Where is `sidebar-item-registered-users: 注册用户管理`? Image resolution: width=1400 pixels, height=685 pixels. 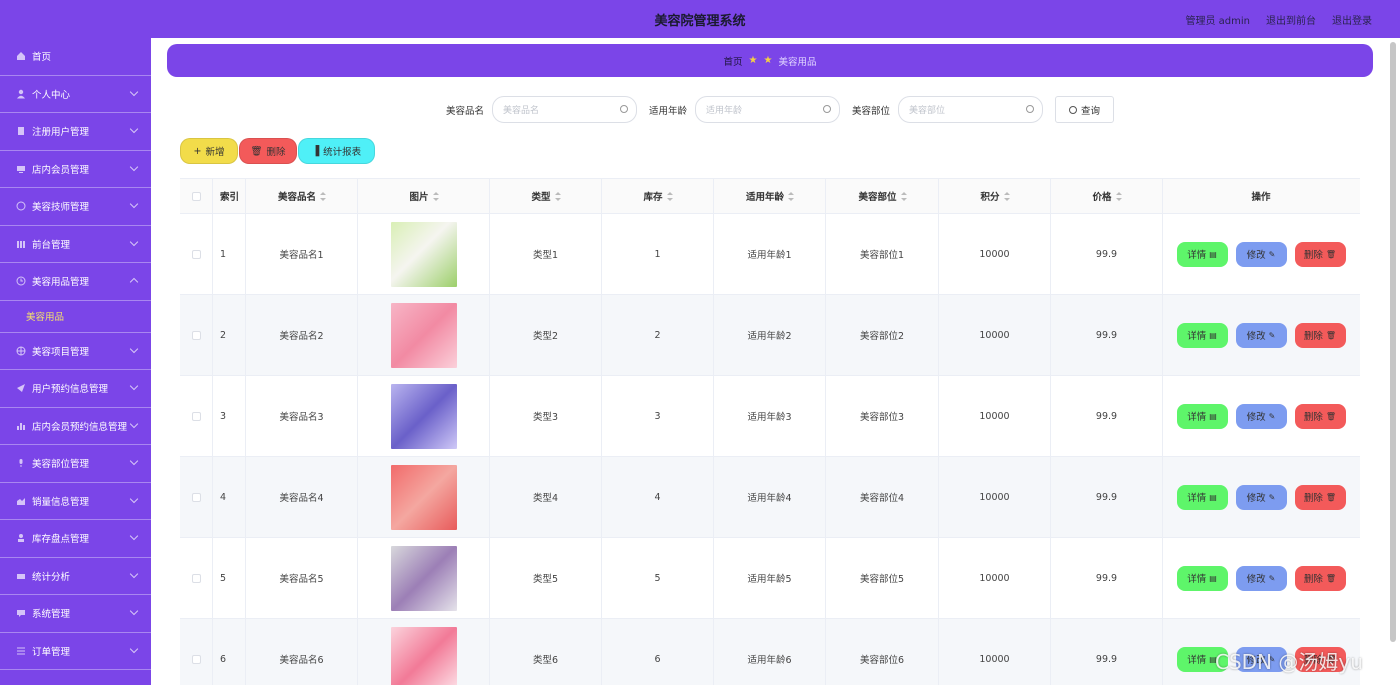
sidebar-item-registered-users: 注册用户管理 is located at coordinates (75, 132).